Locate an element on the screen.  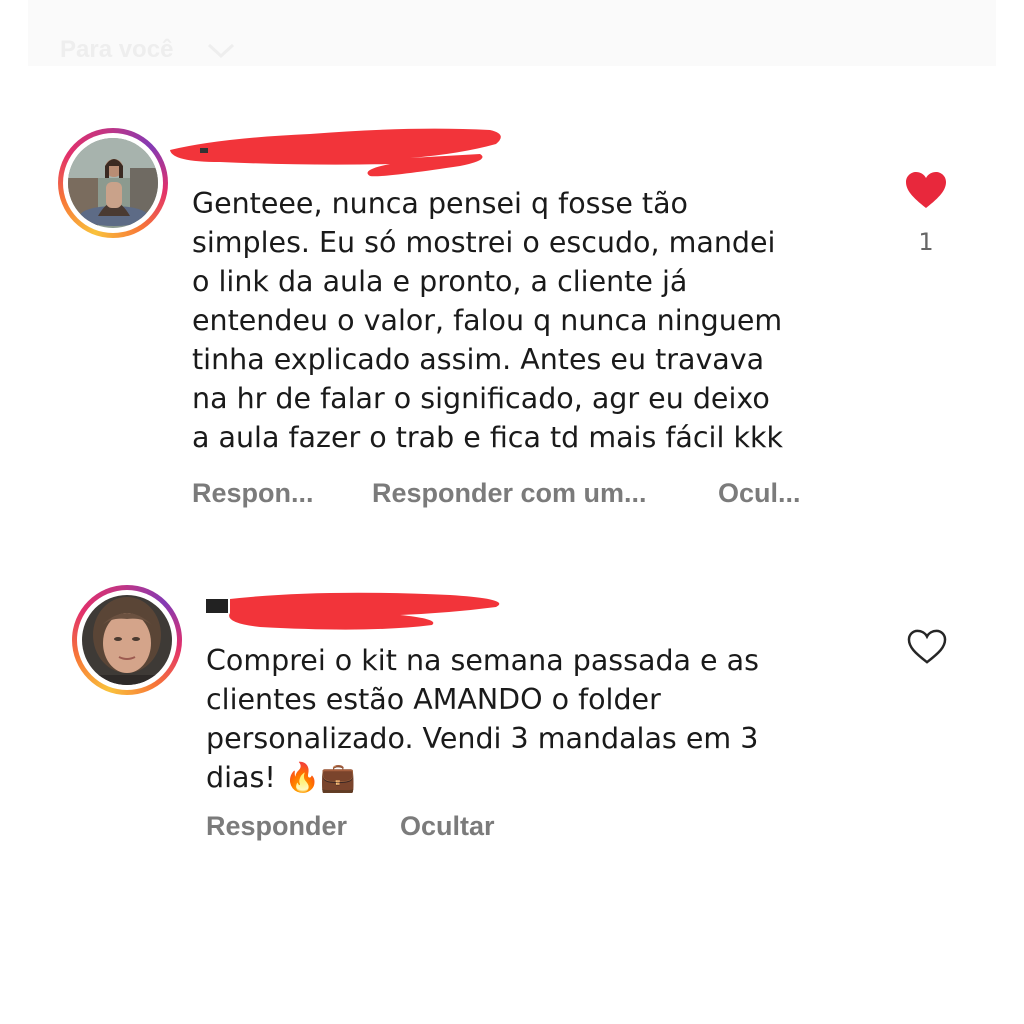
avatar is located at coordinates (127, 640).